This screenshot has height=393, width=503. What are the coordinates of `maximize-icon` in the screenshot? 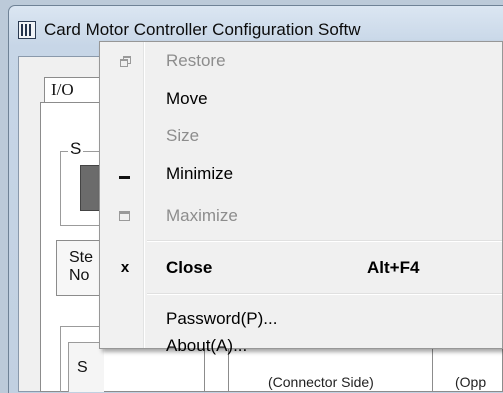 It's located at (124, 216).